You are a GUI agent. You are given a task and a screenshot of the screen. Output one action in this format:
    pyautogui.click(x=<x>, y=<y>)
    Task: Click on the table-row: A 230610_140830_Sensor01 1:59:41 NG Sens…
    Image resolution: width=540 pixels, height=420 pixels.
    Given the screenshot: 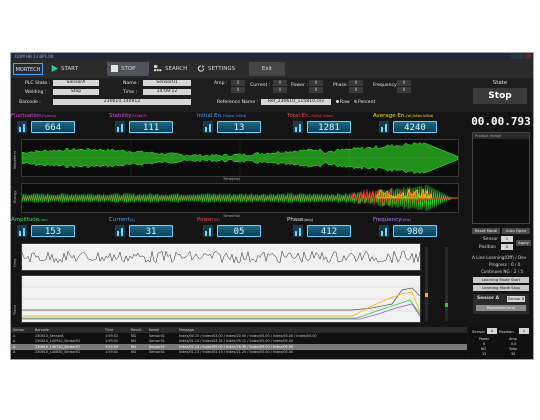 What is the action you would take?
    pyautogui.click(x=239, y=353)
    